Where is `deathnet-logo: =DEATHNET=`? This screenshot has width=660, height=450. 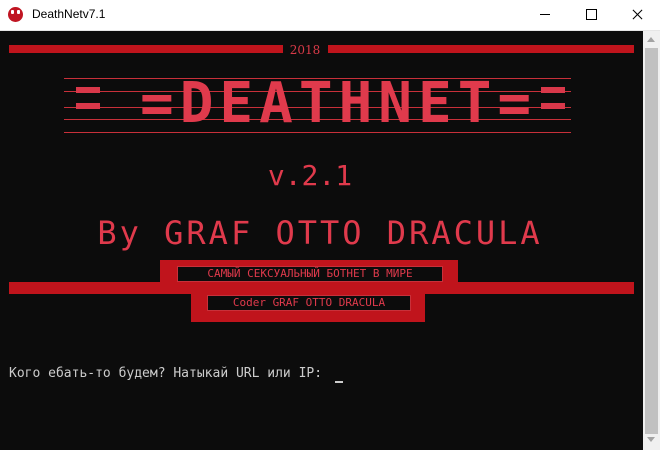
deathnet-logo: =DEATHNET= is located at coordinates (339, 103).